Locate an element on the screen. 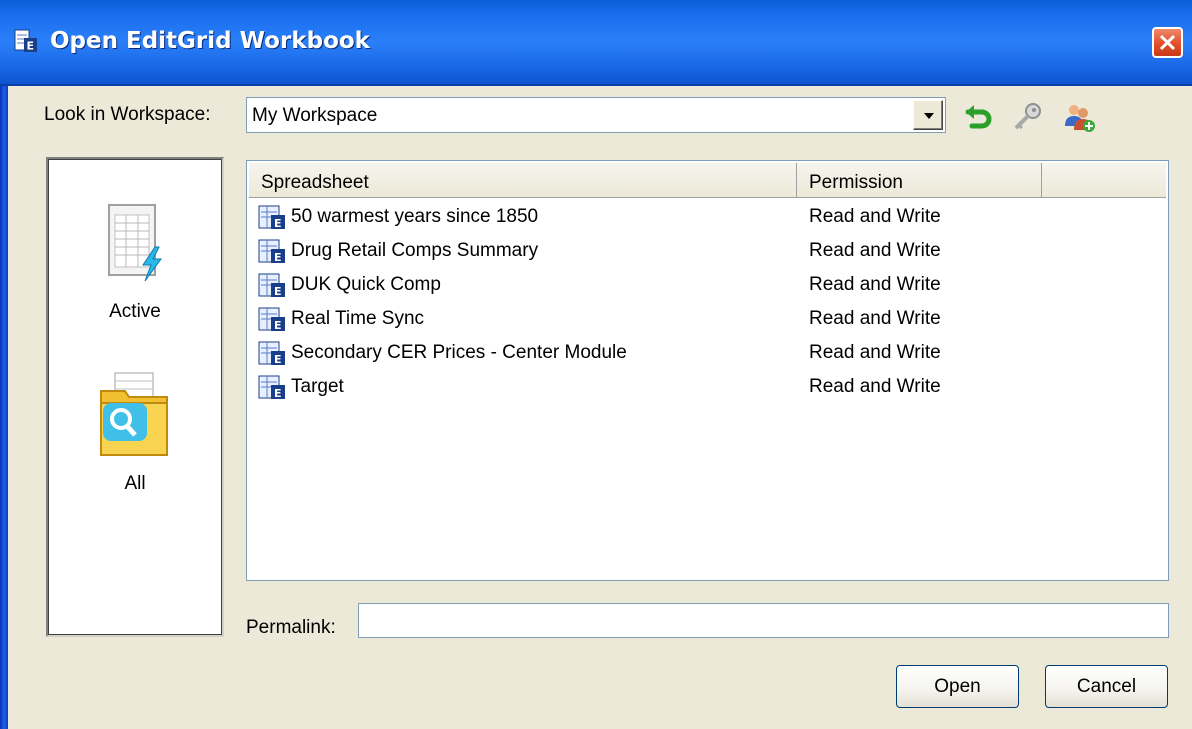 The width and height of the screenshot is (1192, 729). list-header: Spreadsheet Permission is located at coordinates (707, 180).